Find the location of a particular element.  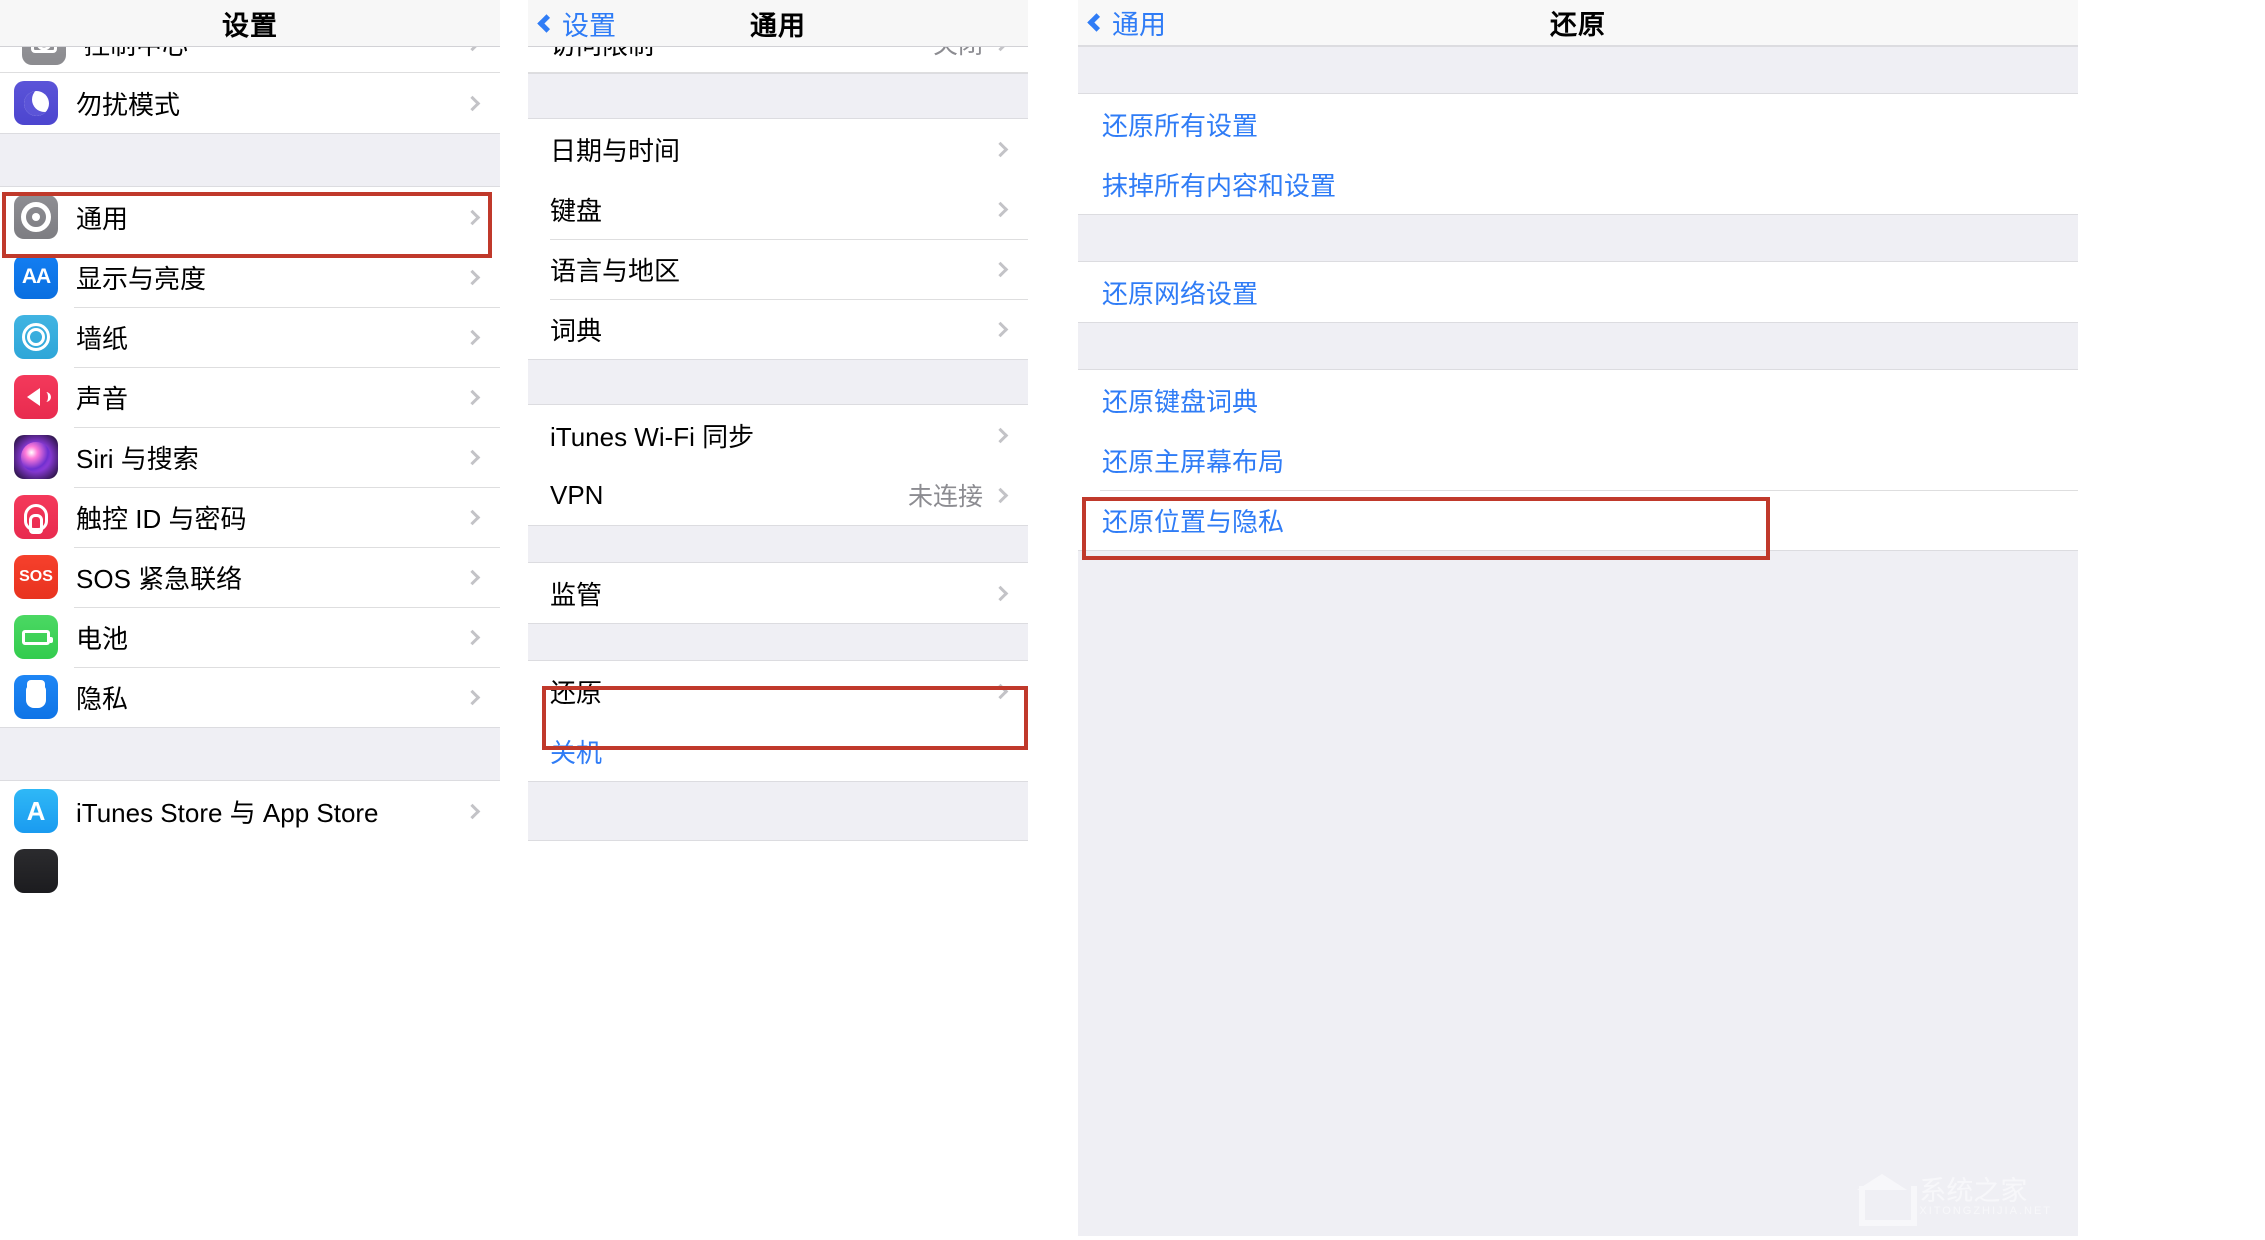

list-item-label: 抹掉所有内容和设置 is located at coordinates (1219, 185).